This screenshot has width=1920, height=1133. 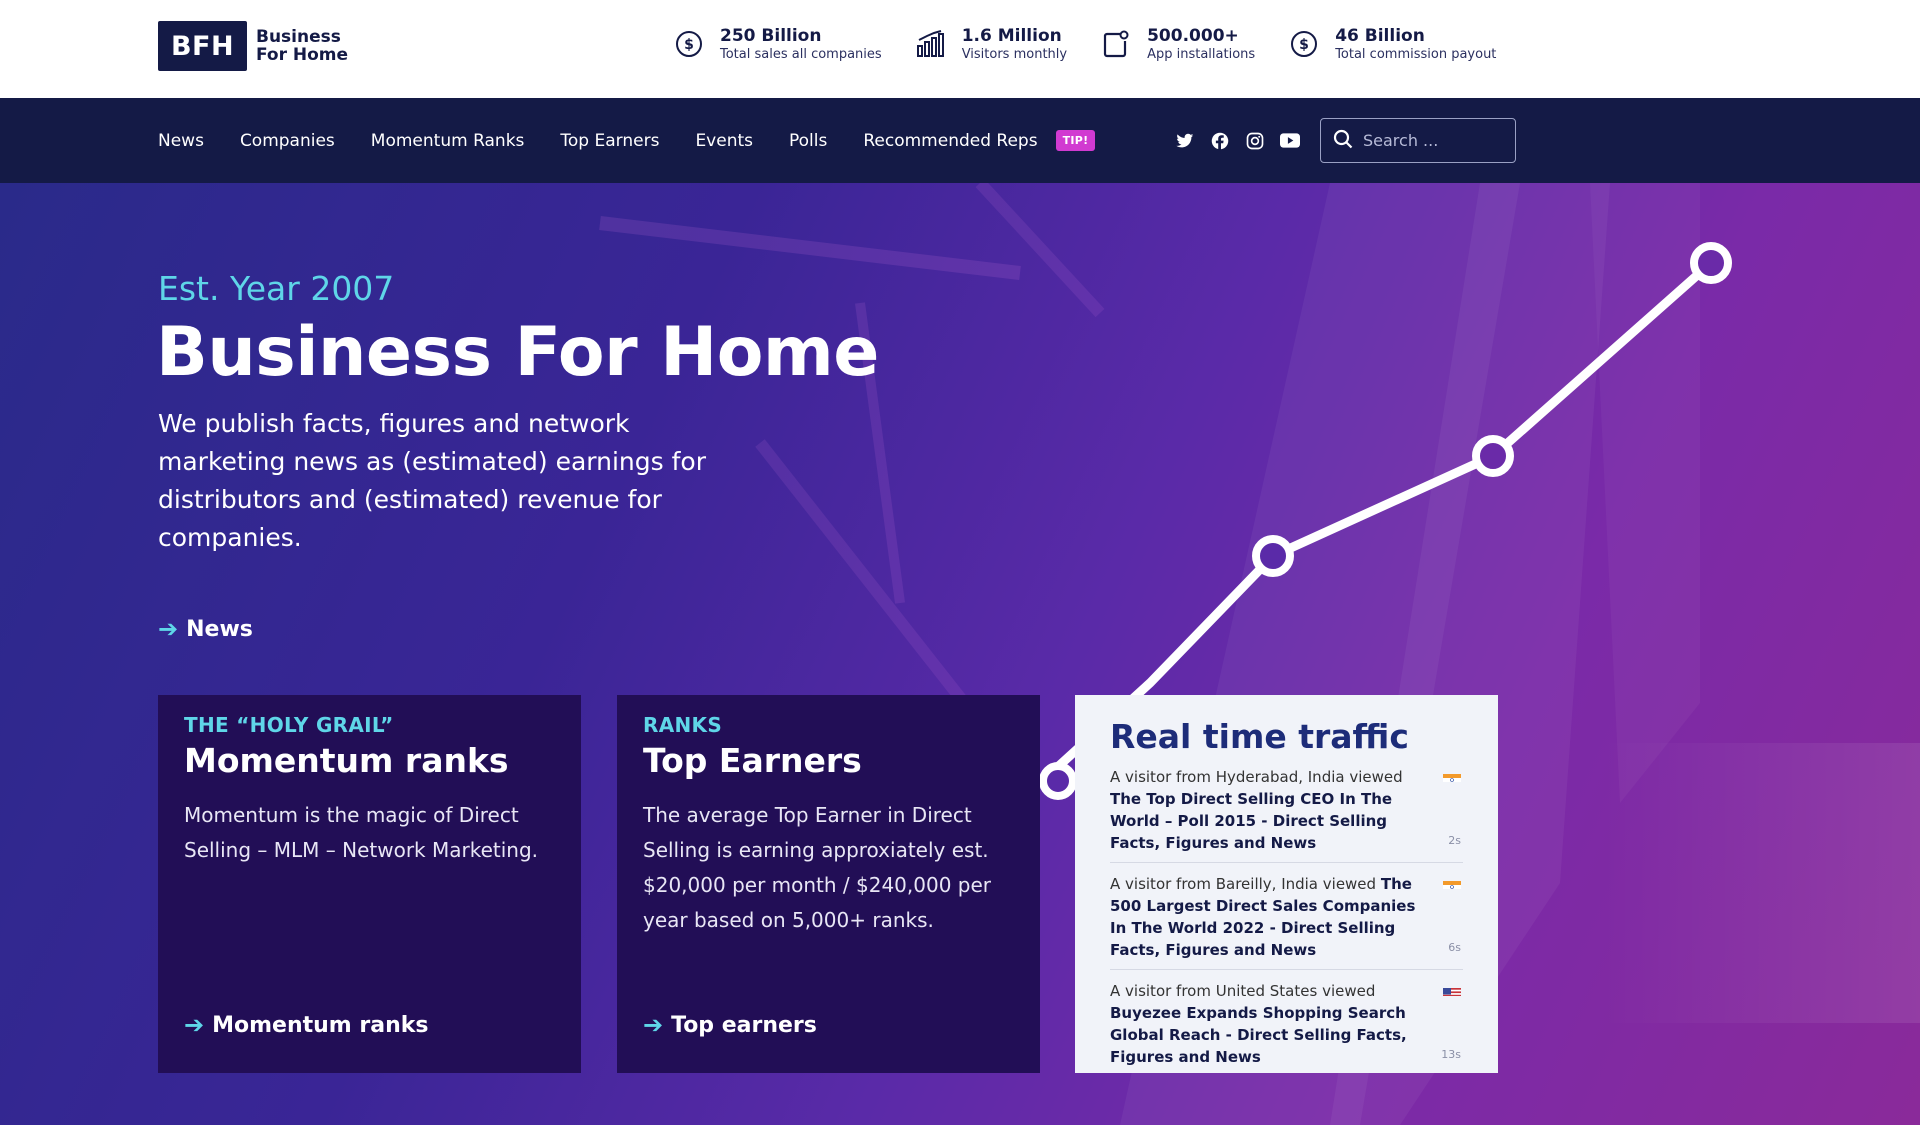 What do you see at coordinates (287, 141) in the screenshot?
I see `nav-item-companies: Companies` at bounding box center [287, 141].